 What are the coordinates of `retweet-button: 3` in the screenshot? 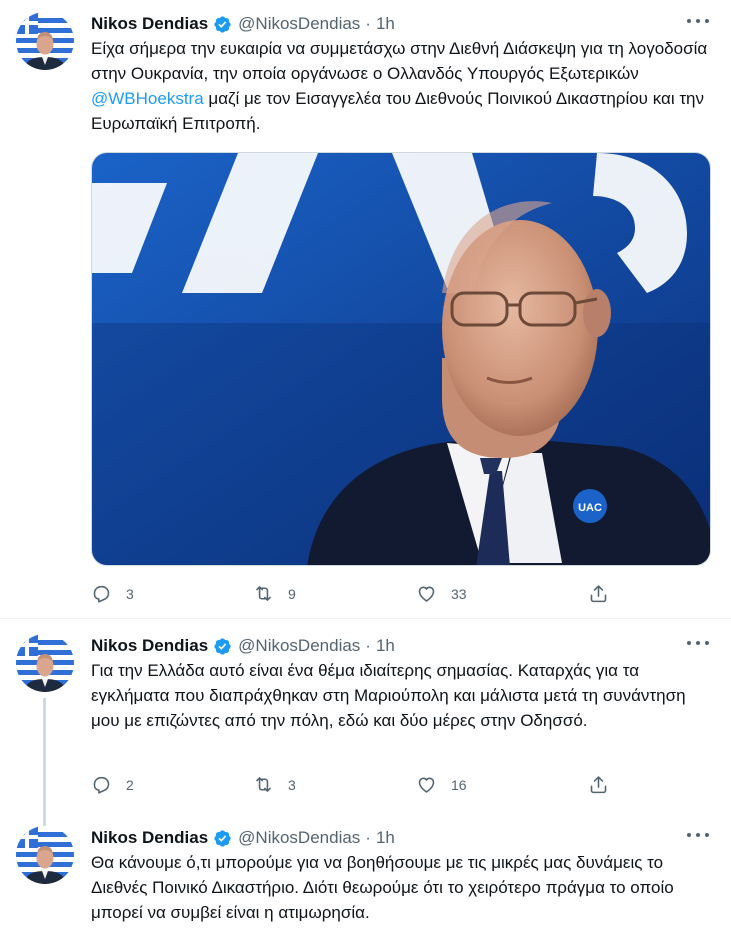 It's located at (274, 784).